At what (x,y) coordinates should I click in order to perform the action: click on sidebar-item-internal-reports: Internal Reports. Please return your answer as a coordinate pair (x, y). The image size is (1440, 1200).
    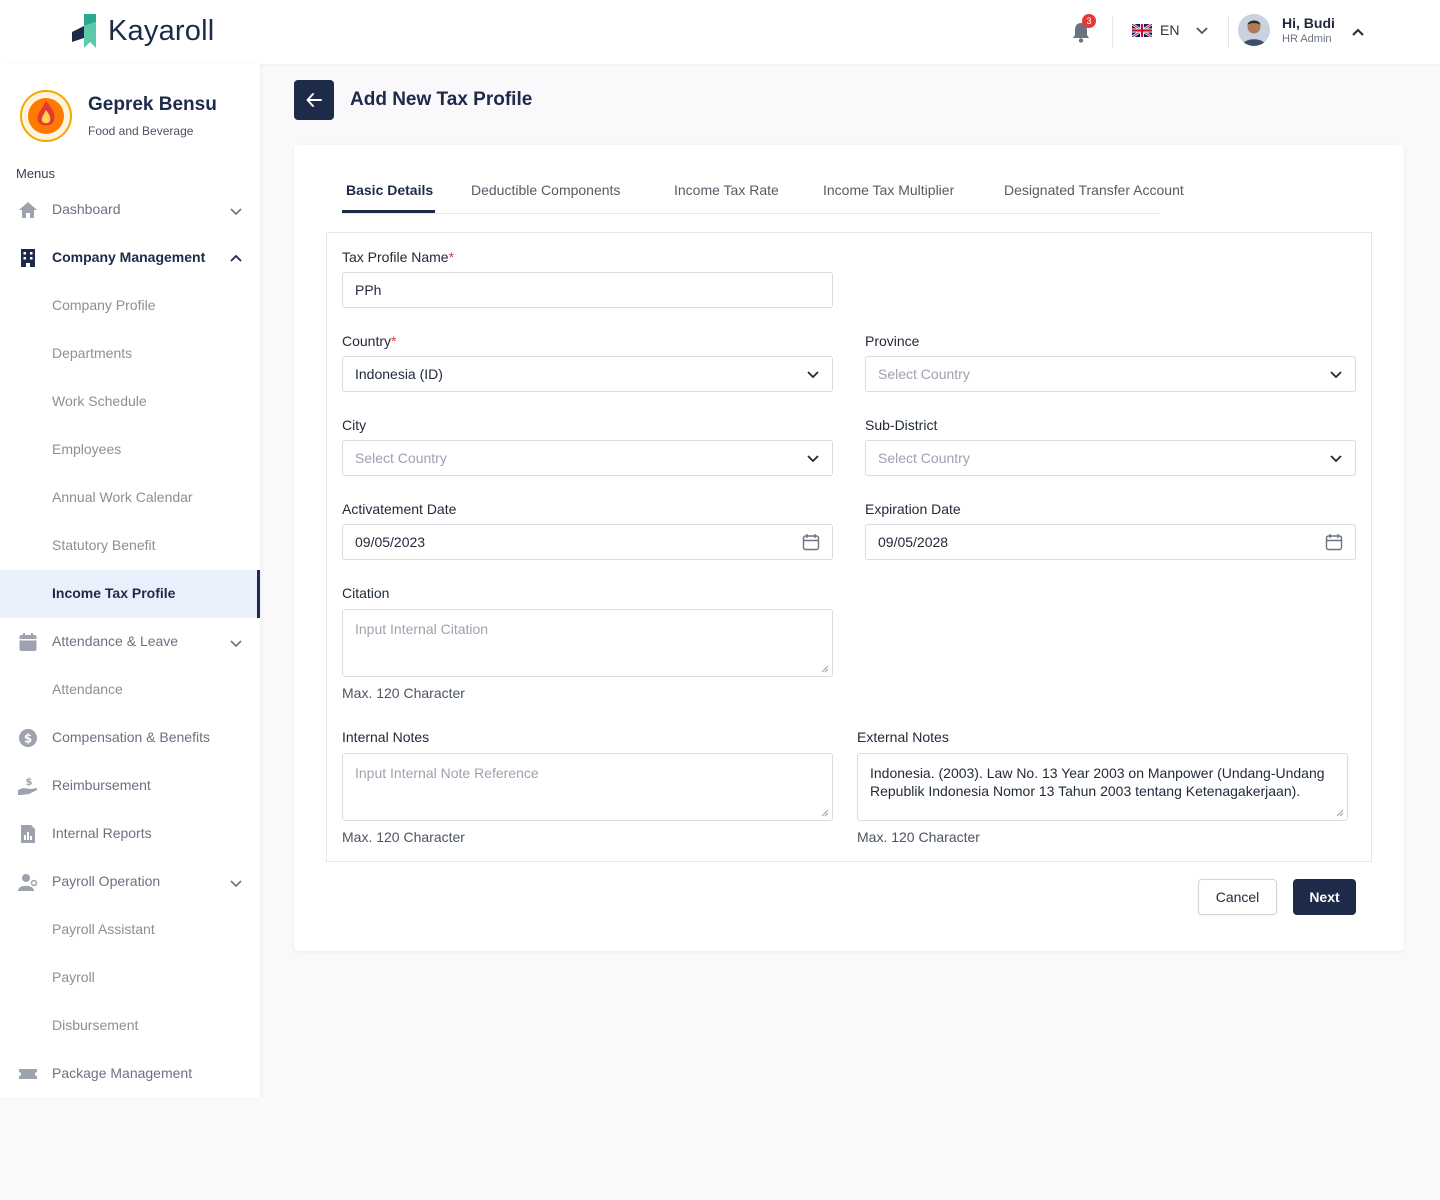
    Looking at the image, I should click on (130, 834).